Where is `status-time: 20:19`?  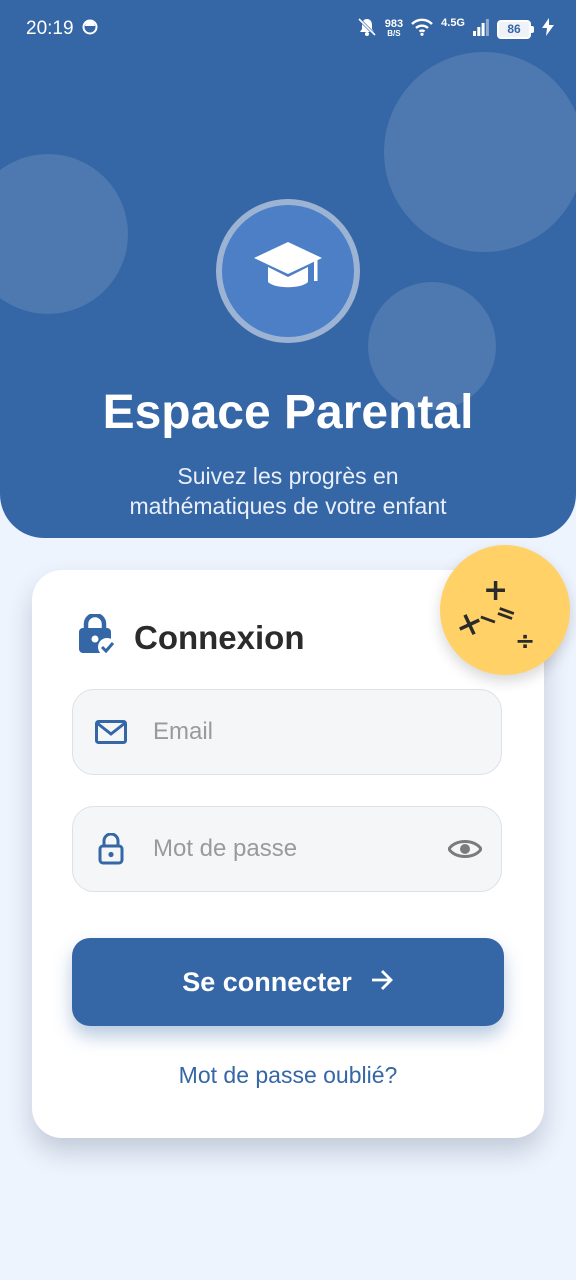 status-time: 20:19 is located at coordinates (50, 28).